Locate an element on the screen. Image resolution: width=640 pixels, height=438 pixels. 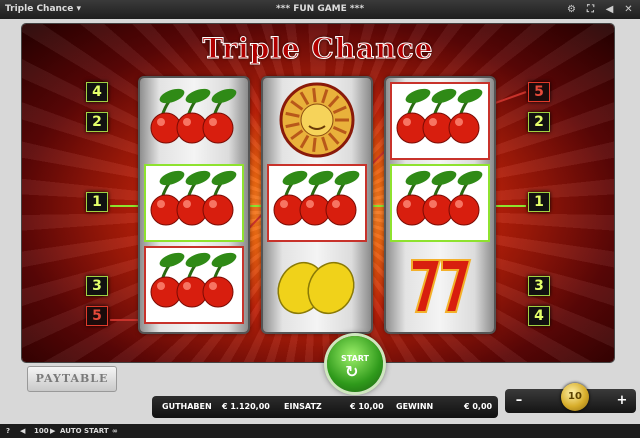
line-badge-right-1: 1 is located at coordinates (539, 202).